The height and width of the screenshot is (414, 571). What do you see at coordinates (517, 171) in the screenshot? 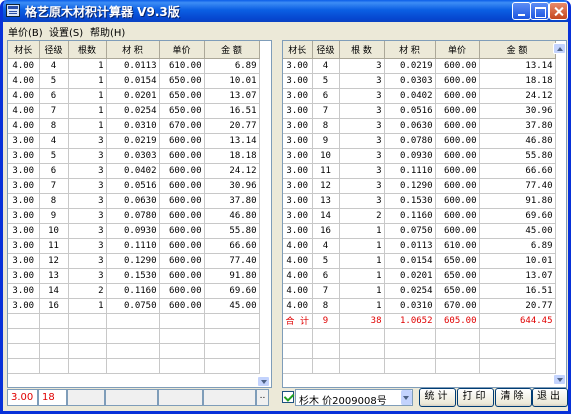
I see `cell-amount: 66.60` at bounding box center [517, 171].